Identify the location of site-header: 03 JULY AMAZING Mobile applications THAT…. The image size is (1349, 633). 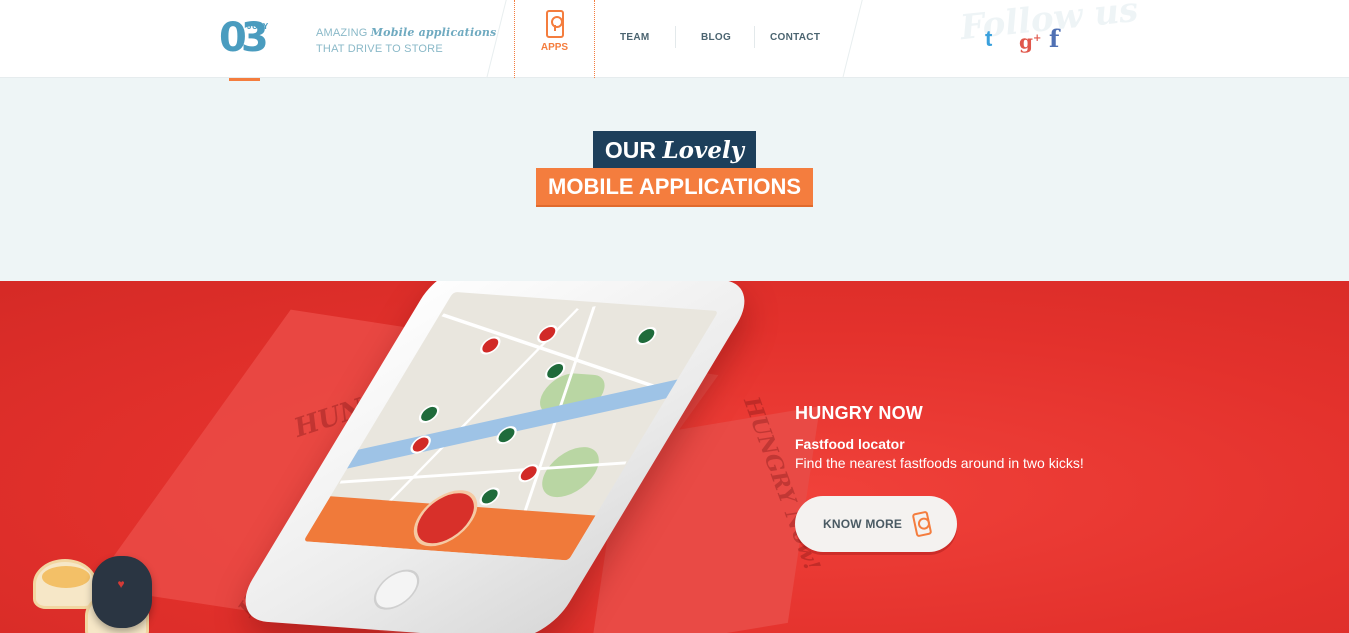
(674, 40).